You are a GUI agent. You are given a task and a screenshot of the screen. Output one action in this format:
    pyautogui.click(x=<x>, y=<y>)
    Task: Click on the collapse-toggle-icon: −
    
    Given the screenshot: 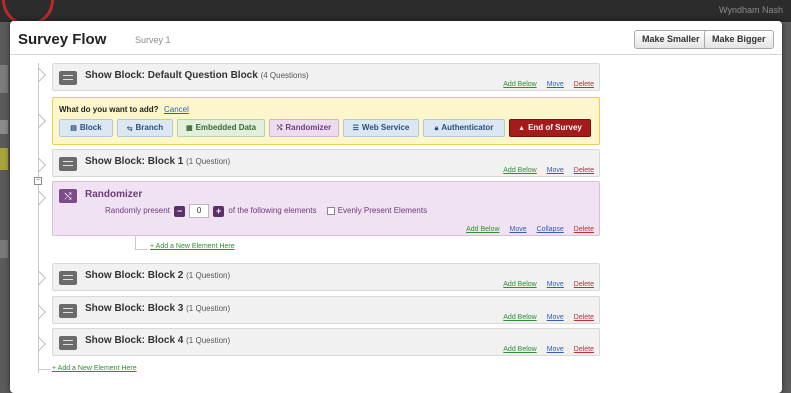 What is the action you would take?
    pyautogui.click(x=38, y=181)
    